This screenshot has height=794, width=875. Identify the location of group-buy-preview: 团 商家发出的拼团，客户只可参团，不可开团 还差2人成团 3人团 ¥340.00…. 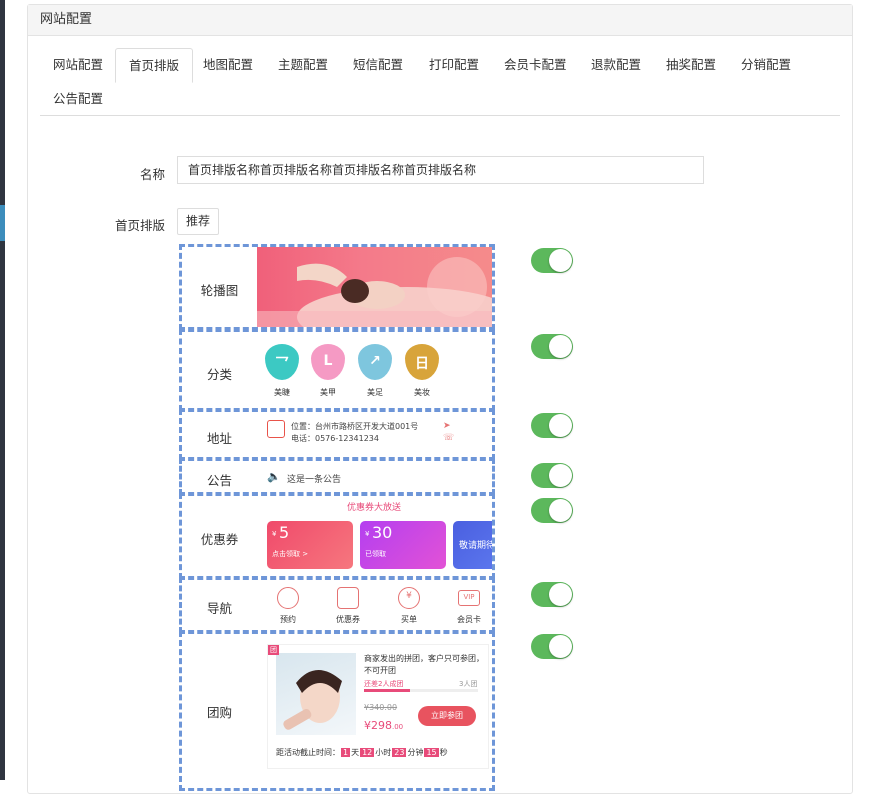
(374, 711).